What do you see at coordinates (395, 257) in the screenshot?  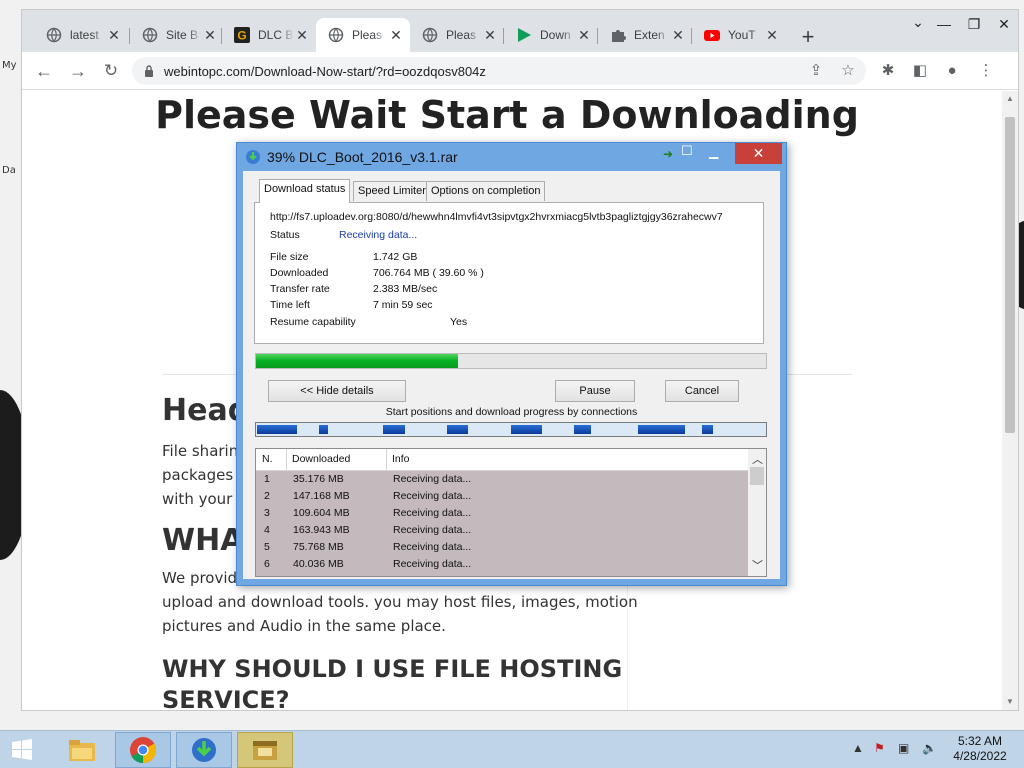 I see `field-value: 1.742 GB` at bounding box center [395, 257].